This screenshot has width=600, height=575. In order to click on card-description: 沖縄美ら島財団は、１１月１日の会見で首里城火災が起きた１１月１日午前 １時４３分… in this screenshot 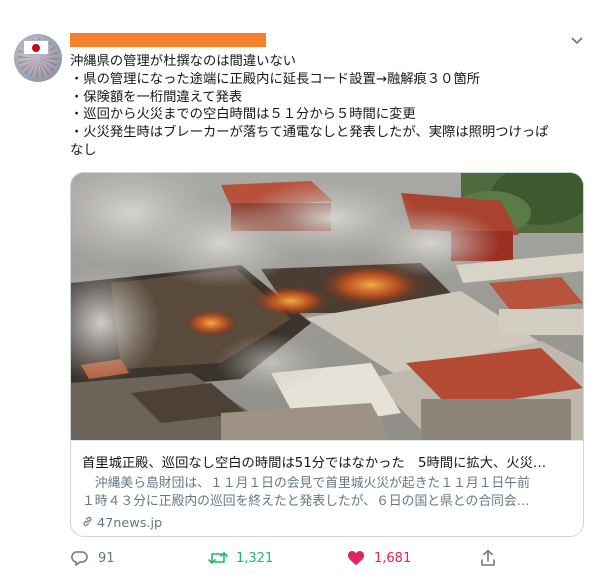, I will do `click(330, 493)`.